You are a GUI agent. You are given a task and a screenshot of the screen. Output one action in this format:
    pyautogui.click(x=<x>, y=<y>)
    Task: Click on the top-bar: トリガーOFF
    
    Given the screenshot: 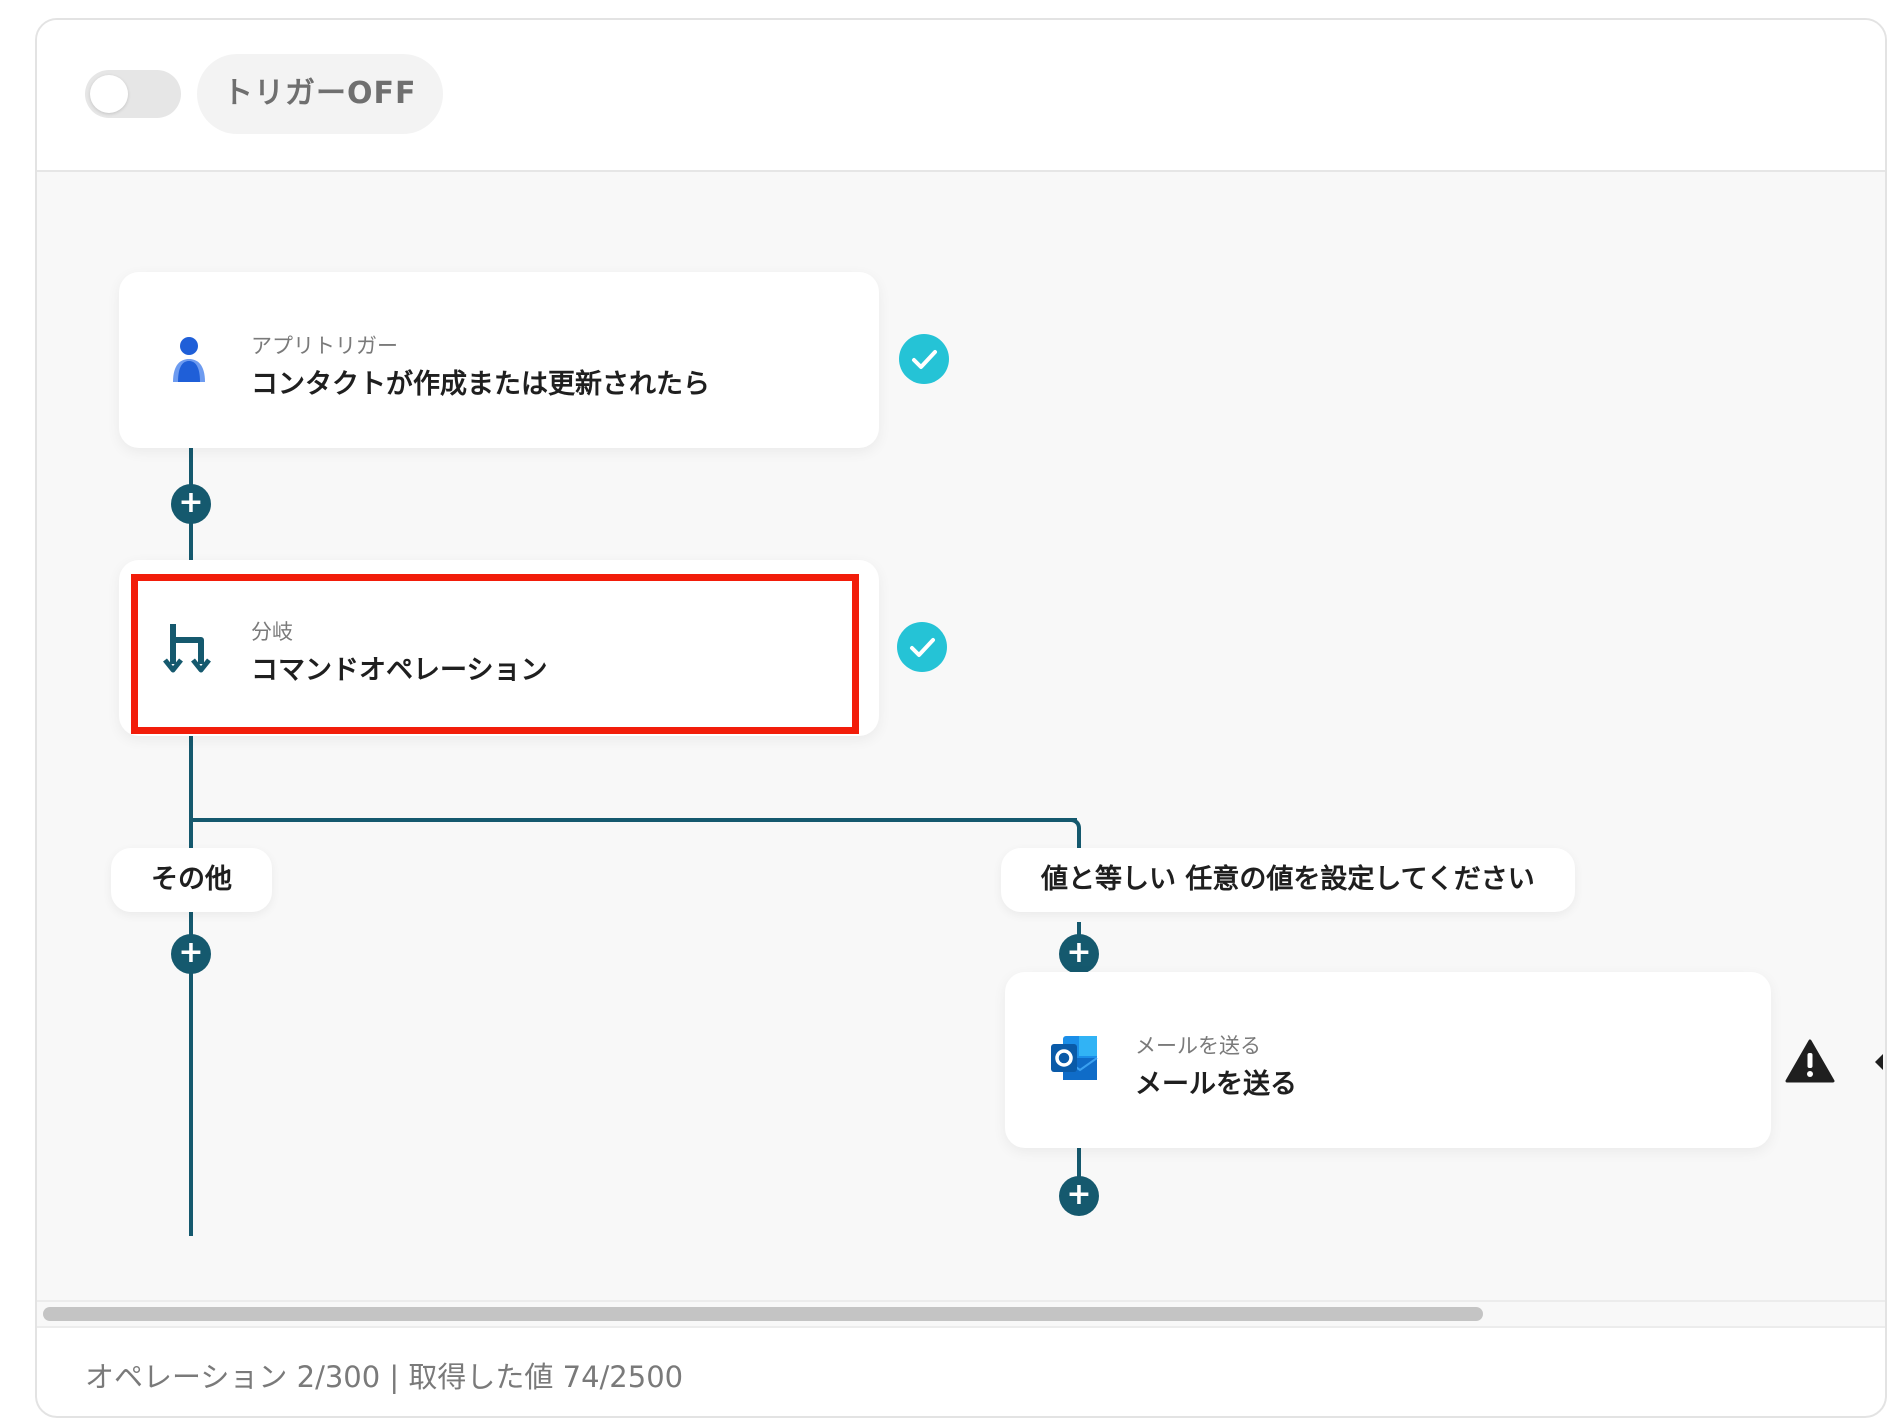 What is the action you would take?
    pyautogui.click(x=961, y=96)
    